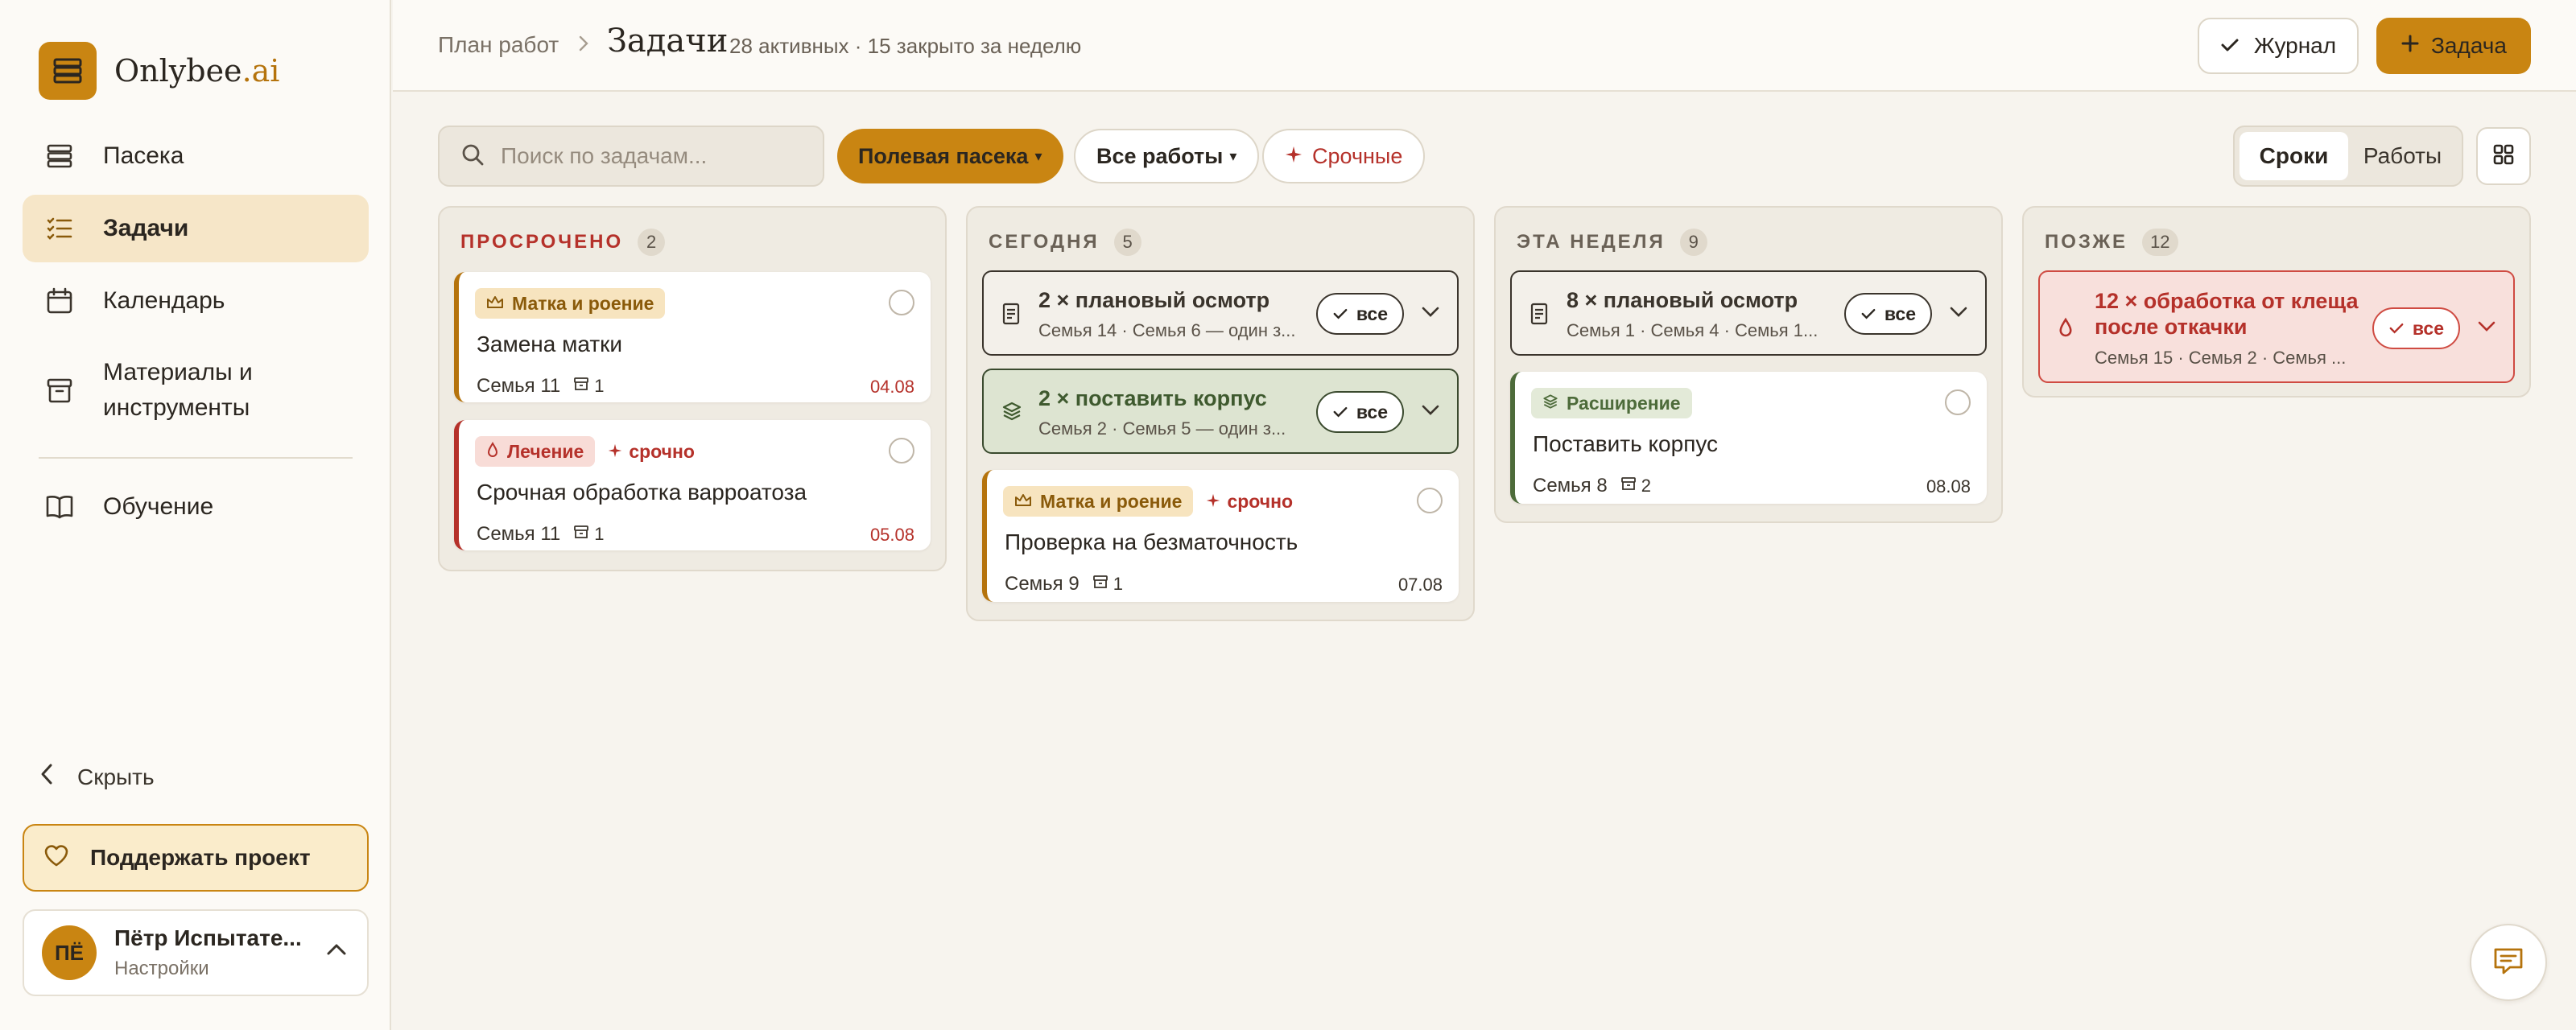 This screenshot has height=1030, width=2576. I want to click on sidebar-item-calendar: Календарь, so click(196, 301).